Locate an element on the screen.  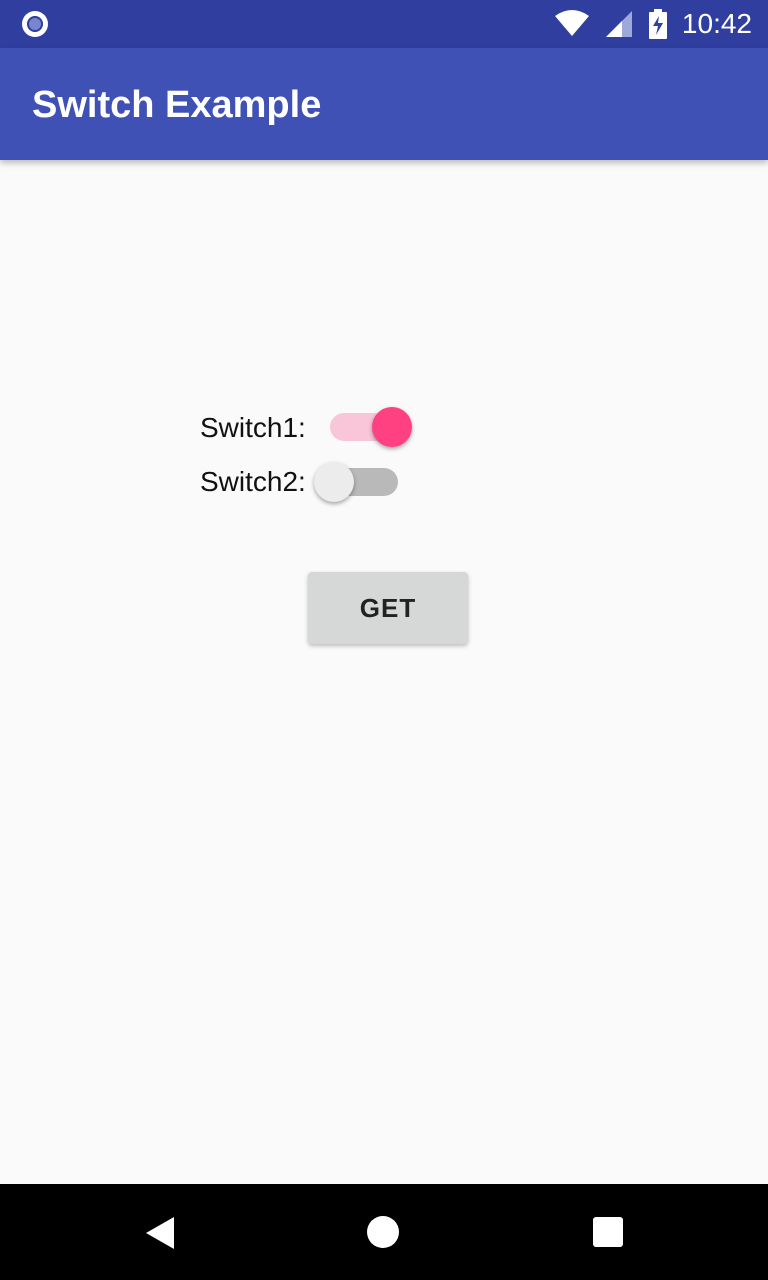
app-bar: Switch Example is located at coordinates (384, 104).